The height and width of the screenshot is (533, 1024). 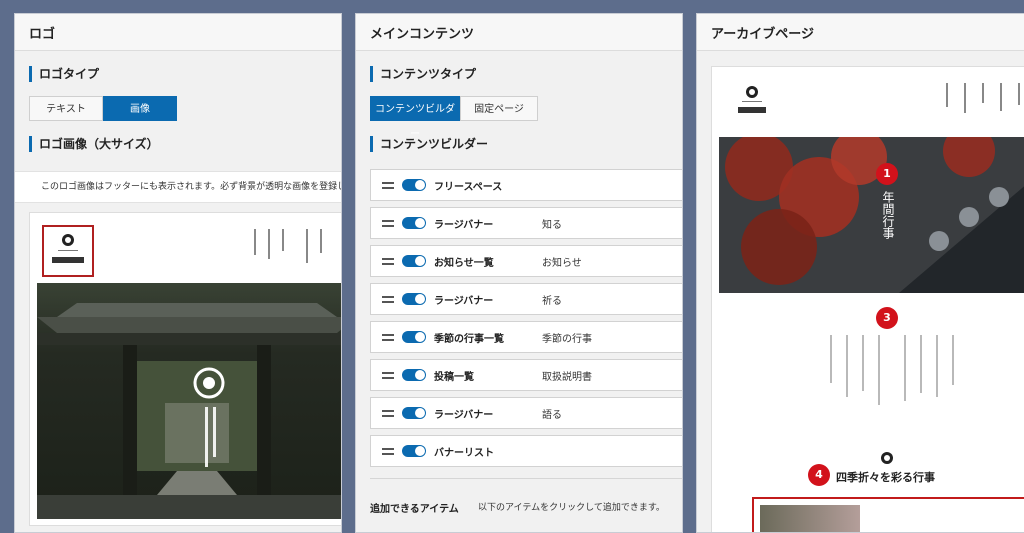 I want to click on crest-icon, so click(x=887, y=458).